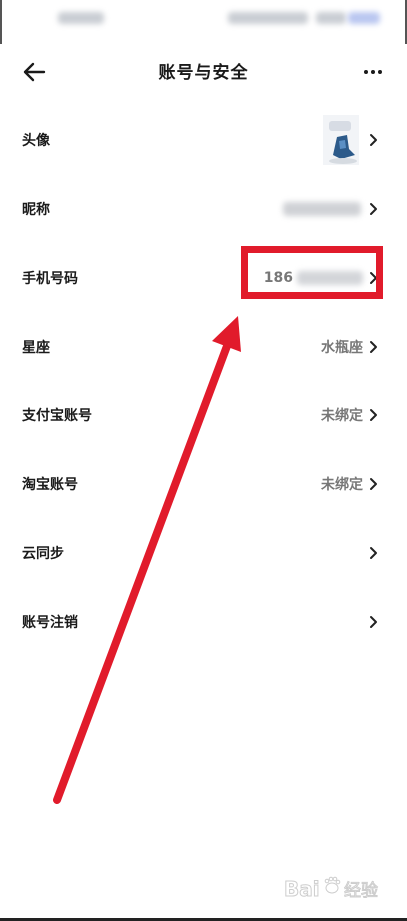 Image resolution: width=407 pixels, height=921 pixels. Describe the element at coordinates (203, 621) in the screenshot. I see `settings-row-account-cancel: 账号注销` at that location.